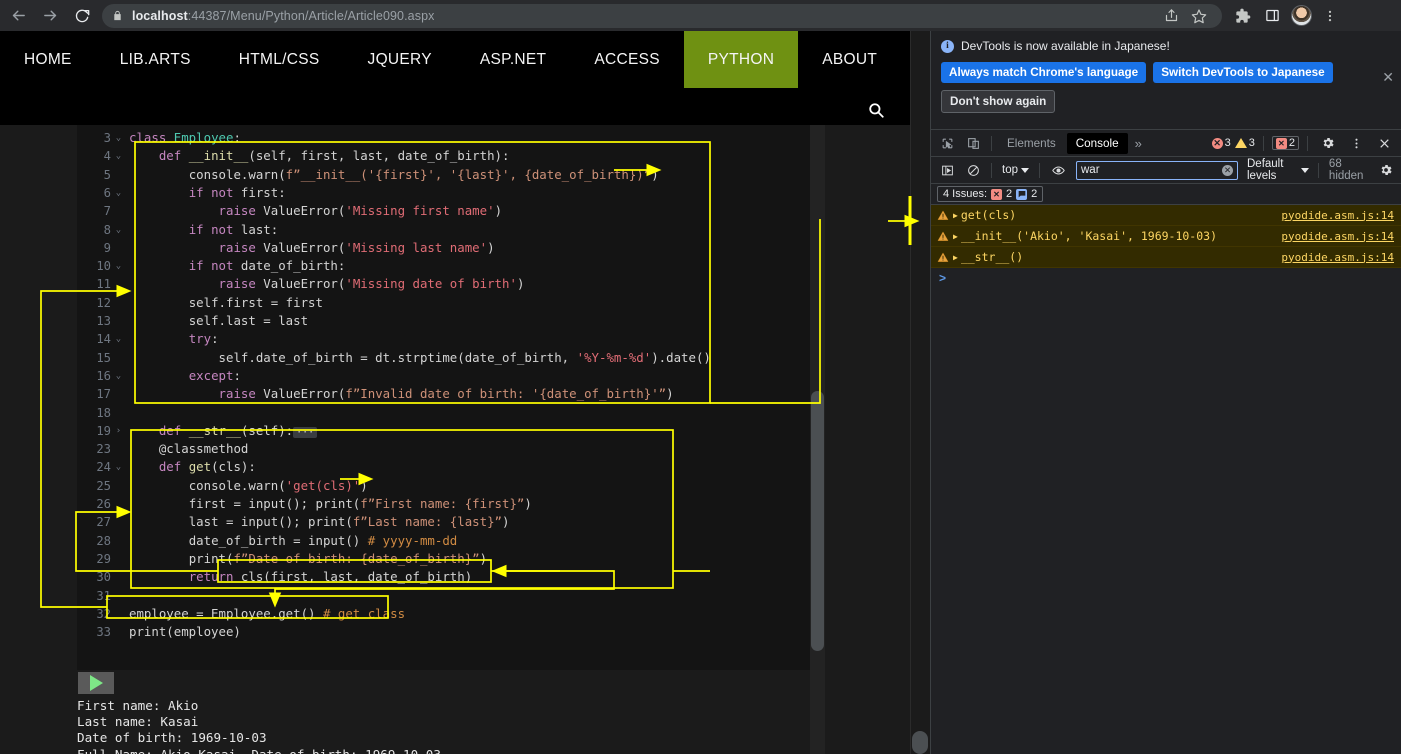  Describe the element at coordinates (443, 413) in the screenshot. I see `code-line: 18` at that location.